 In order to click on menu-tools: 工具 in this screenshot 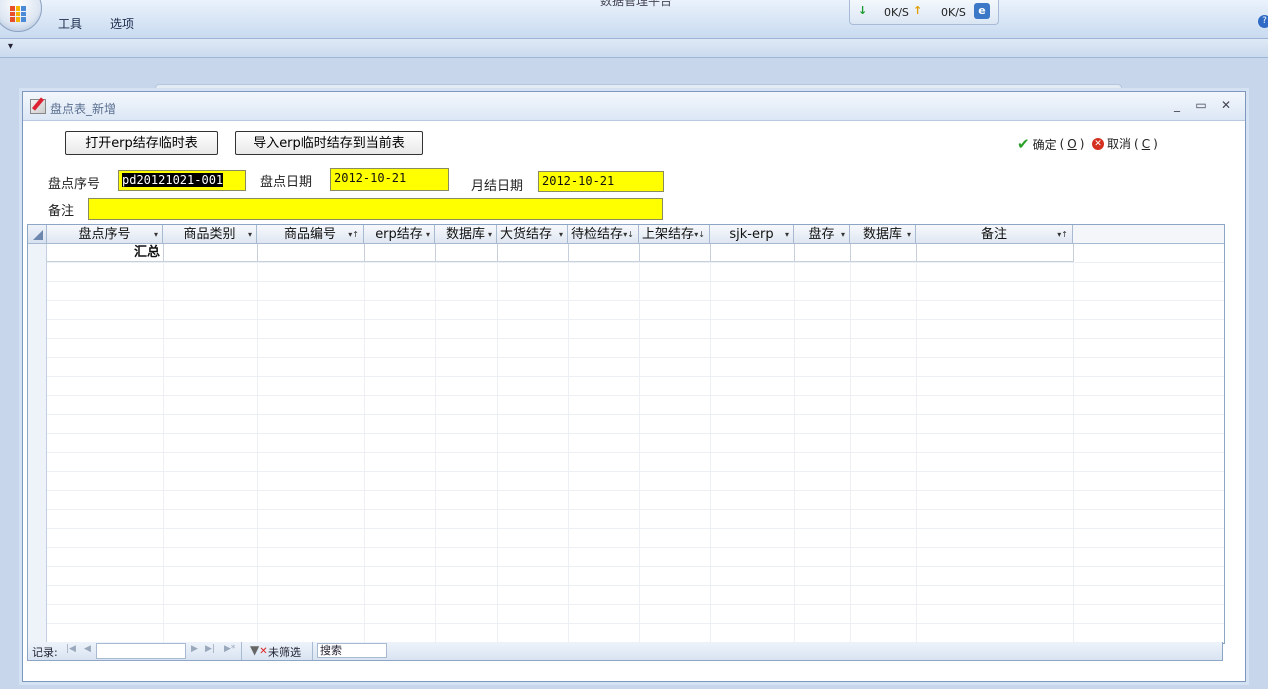, I will do `click(70, 23)`.